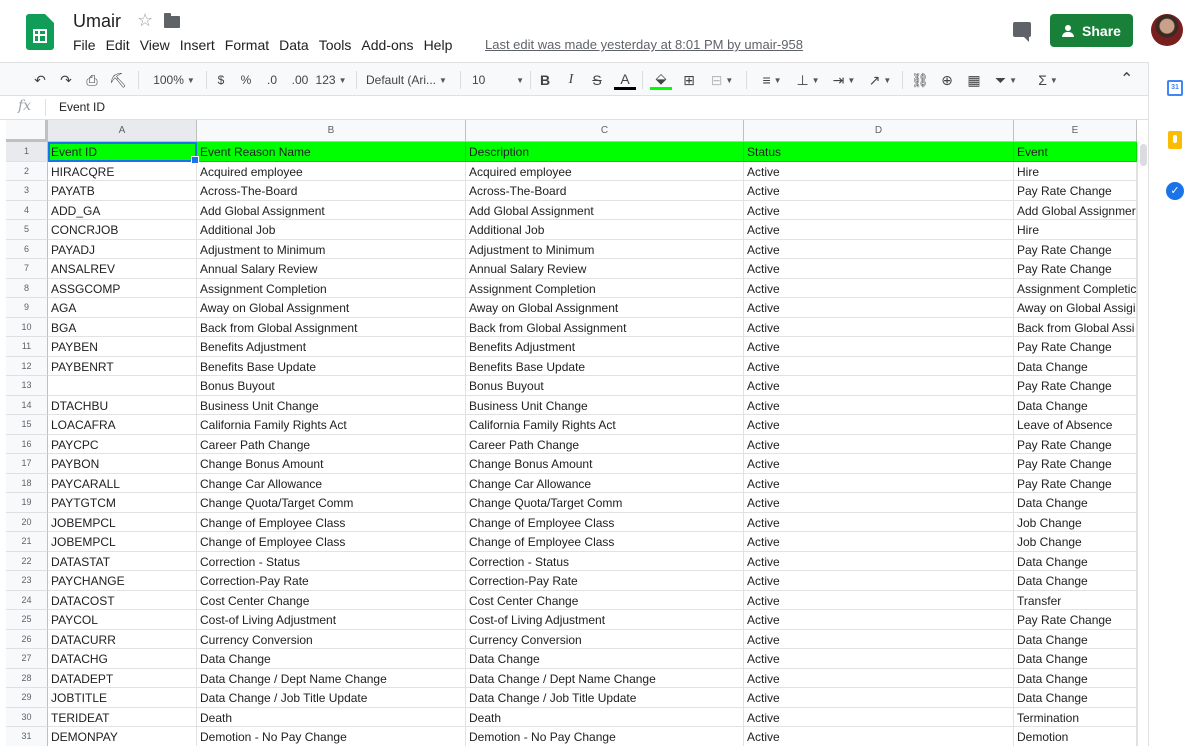  Describe the element at coordinates (122, 347) in the screenshot. I see `cell-a: PAYBEN` at that location.